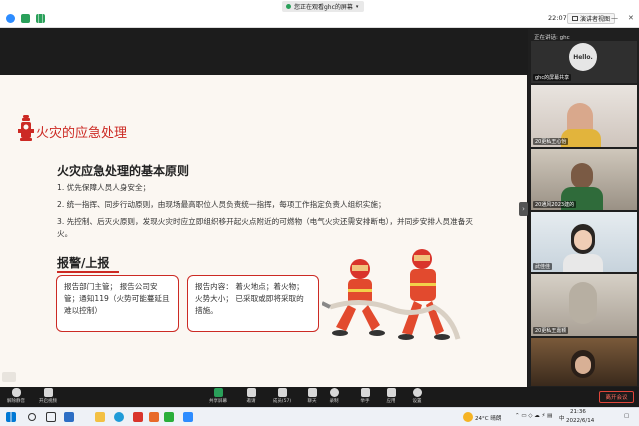  I want to click on participant-tile: Hello. ghc的屏幕共享, so click(584, 62).